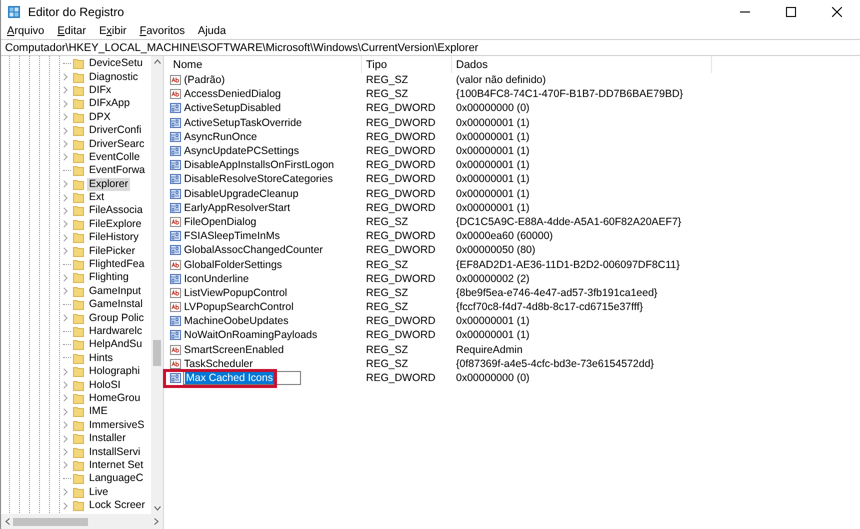 The height and width of the screenshot is (529, 860). I want to click on horizontal-scrollbar, so click(82, 521).